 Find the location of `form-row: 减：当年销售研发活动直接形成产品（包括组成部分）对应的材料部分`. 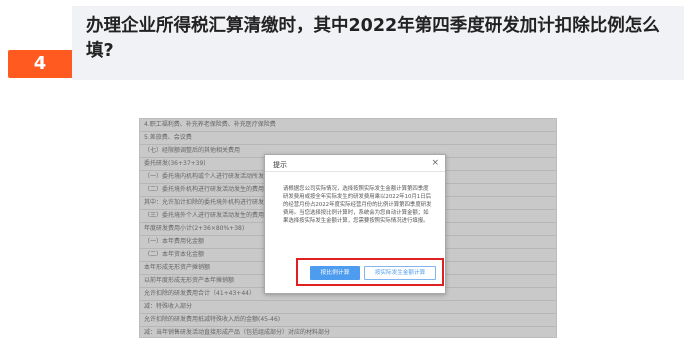

form-row: 减：当年销售研发活动直接形成产品（包括组成部分）对应的材料部分 is located at coordinates (348, 332).